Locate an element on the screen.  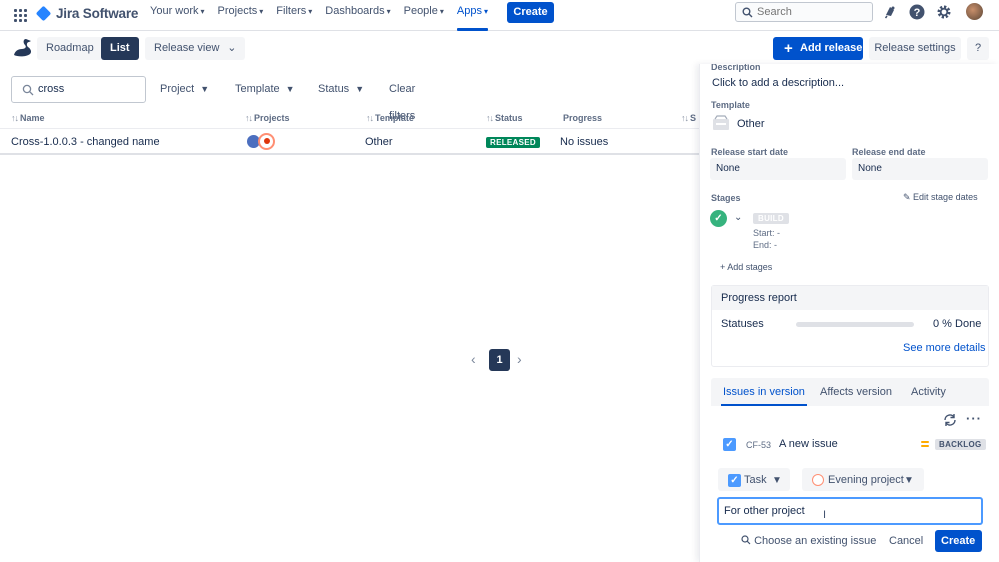
help-button: ? is located at coordinates (978, 48).